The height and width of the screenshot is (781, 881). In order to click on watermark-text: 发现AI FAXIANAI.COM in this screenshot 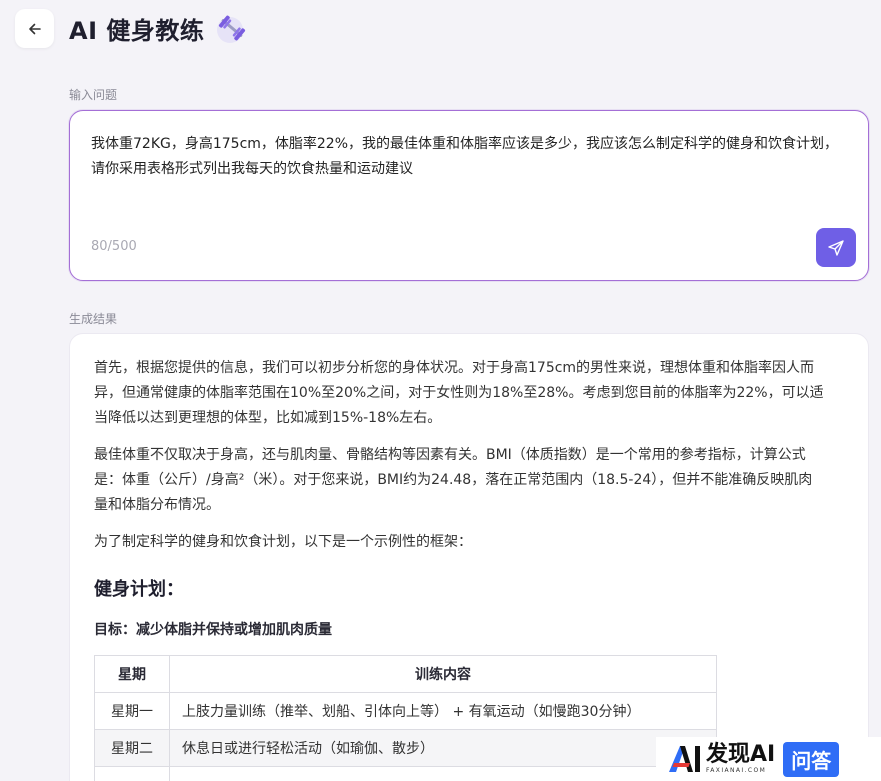, I will do `click(740, 759)`.